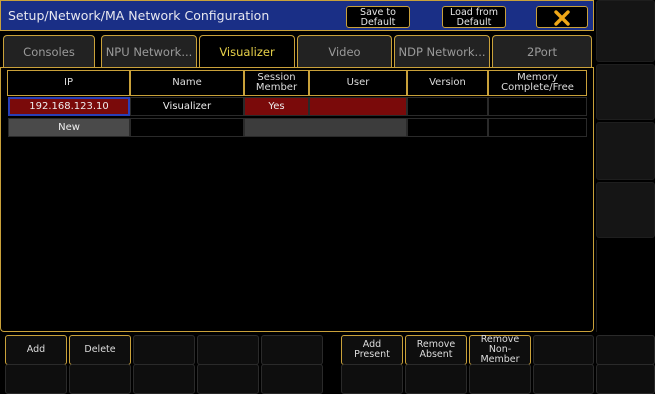 The image size is (655, 394). I want to click on add-present-button: Add Present, so click(372, 350).